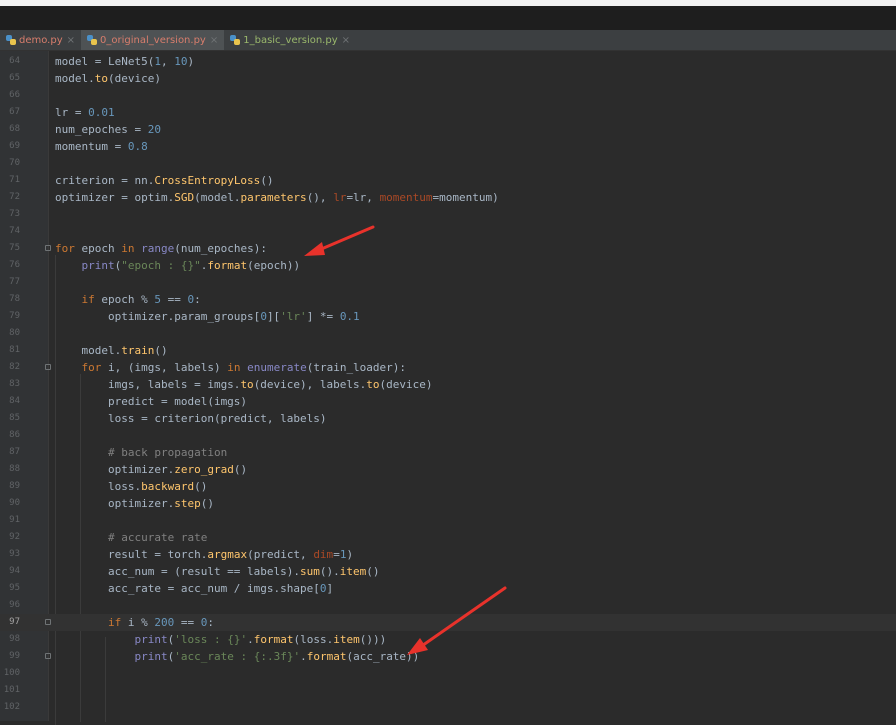 The width and height of the screenshot is (896, 725). I want to click on red-arrow-print-acc-rate, so click(457, 620).